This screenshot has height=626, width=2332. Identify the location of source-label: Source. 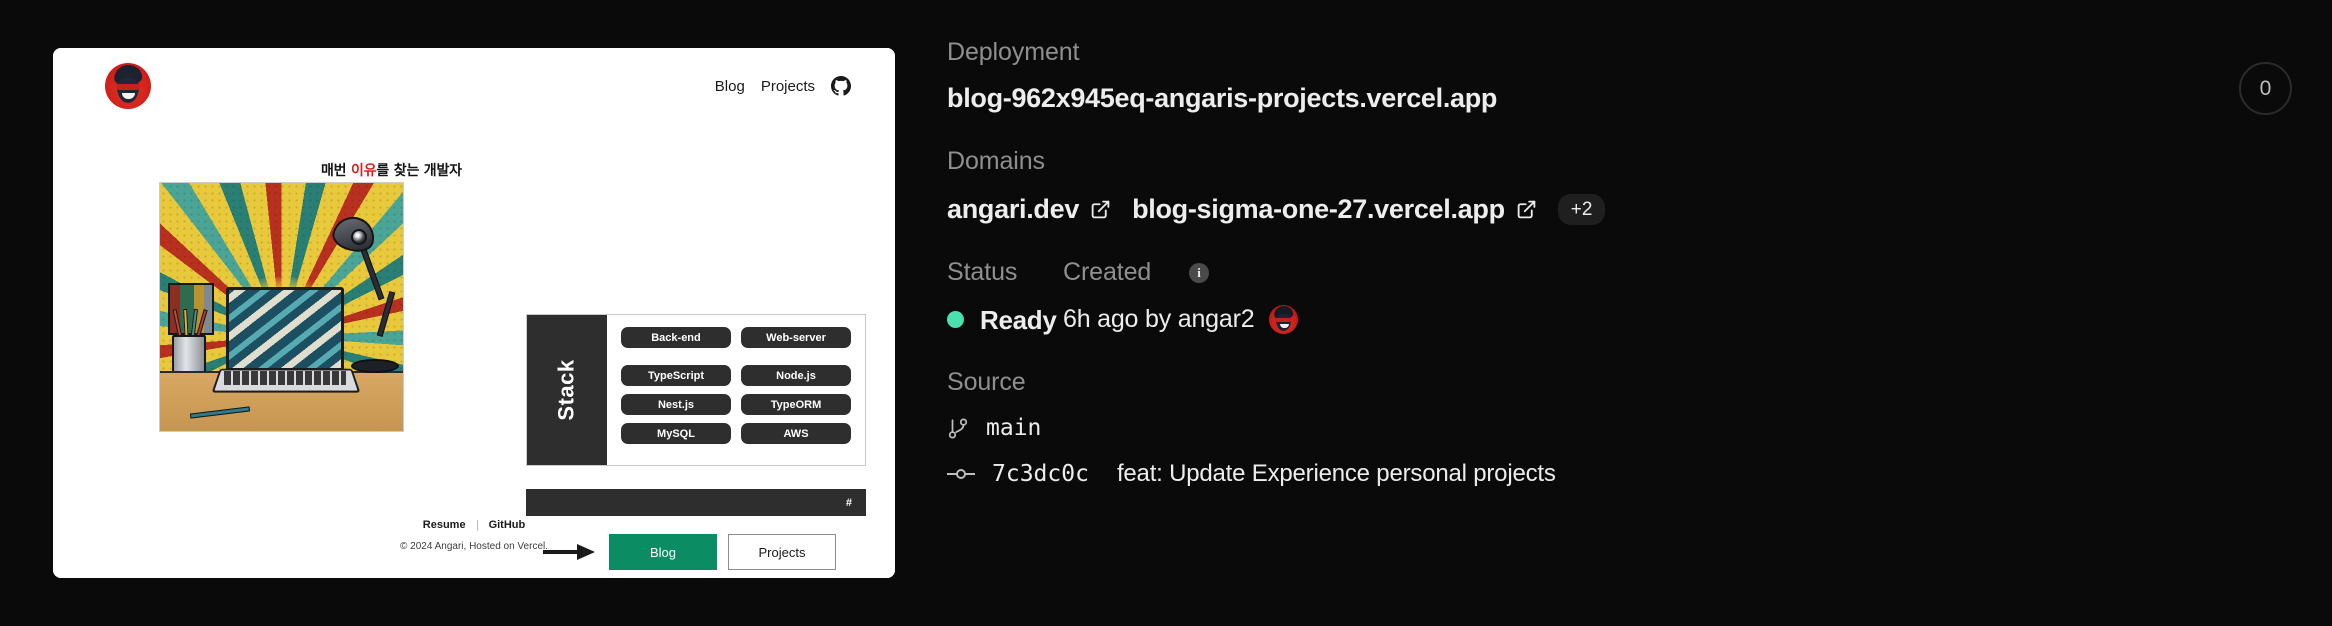
(986, 382).